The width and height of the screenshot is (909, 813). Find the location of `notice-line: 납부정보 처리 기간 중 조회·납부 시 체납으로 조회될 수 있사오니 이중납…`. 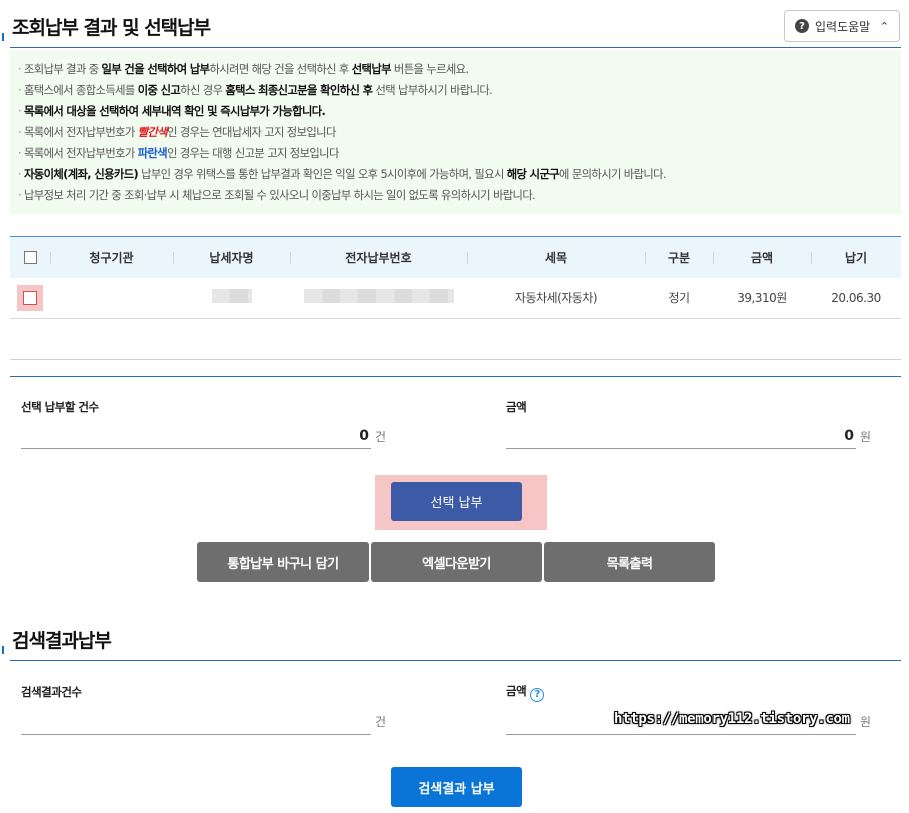

notice-line: 납부정보 처리 기간 중 조회·납부 시 체납으로 조회될 수 있사오니 이중납… is located at coordinates (455, 195).